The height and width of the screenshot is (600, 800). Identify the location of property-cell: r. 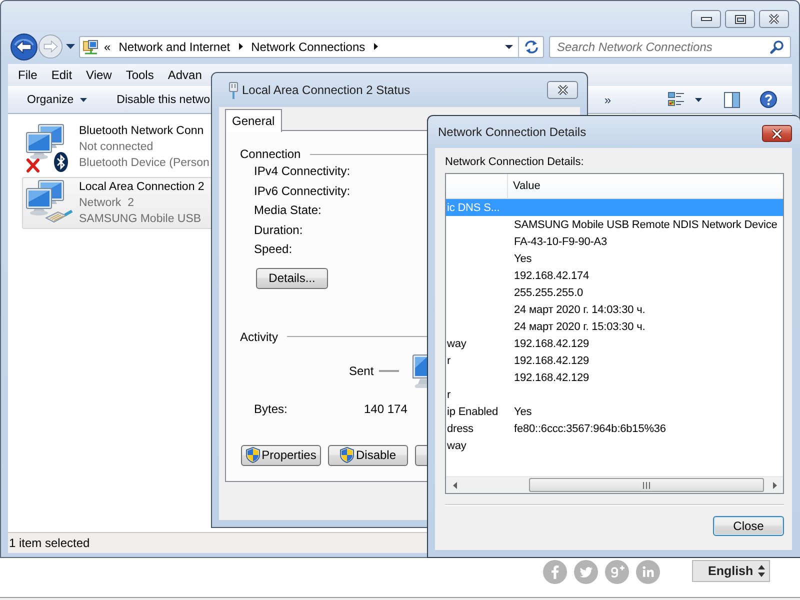
(449, 360).